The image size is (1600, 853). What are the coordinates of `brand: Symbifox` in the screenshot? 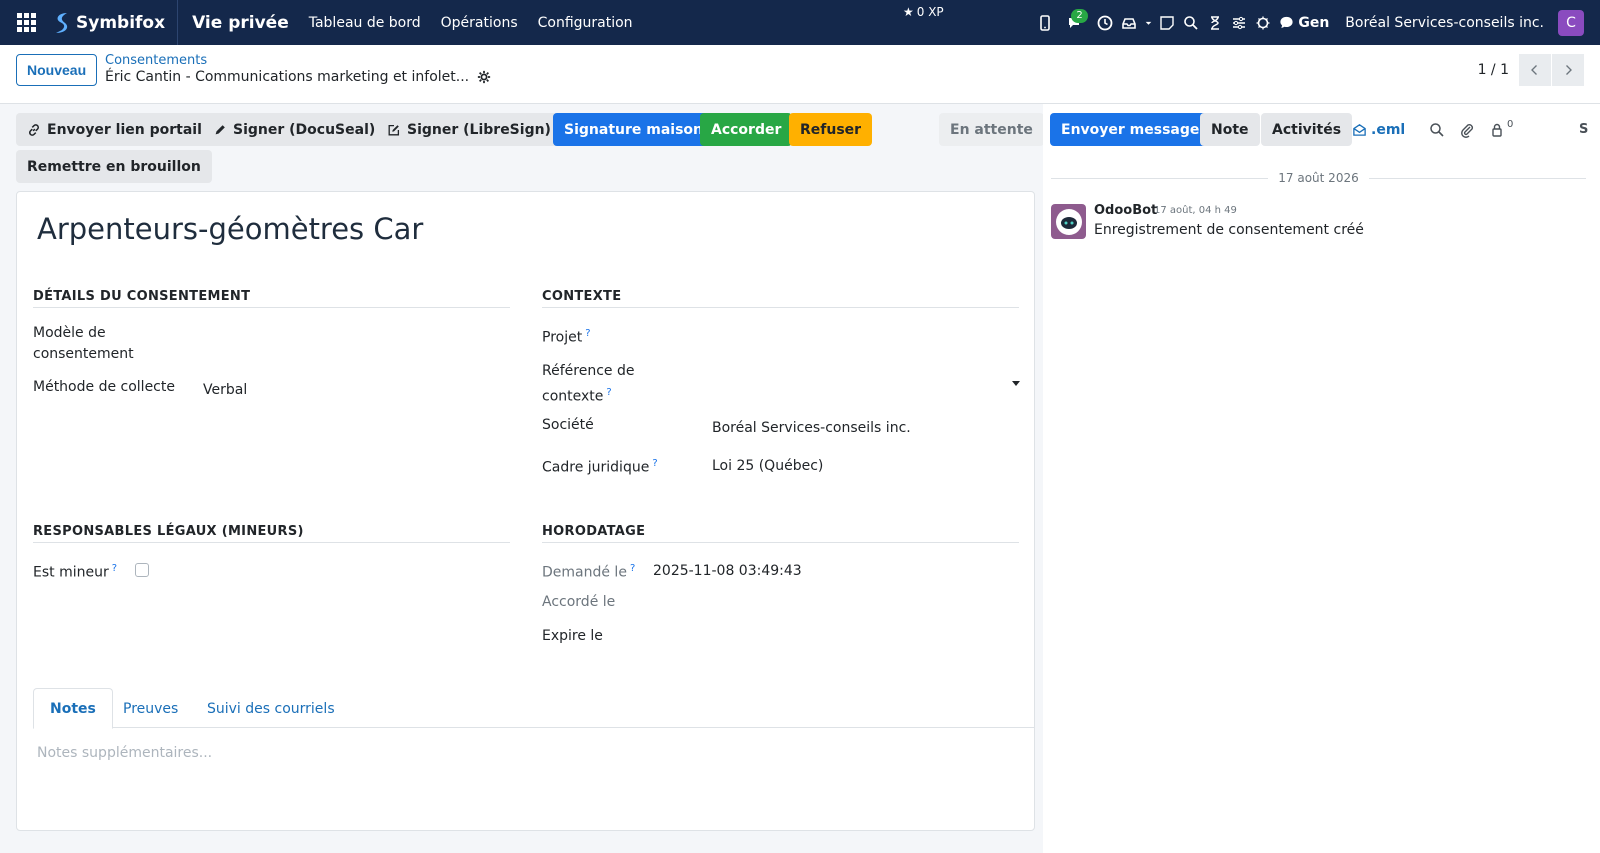 It's located at (115, 22).